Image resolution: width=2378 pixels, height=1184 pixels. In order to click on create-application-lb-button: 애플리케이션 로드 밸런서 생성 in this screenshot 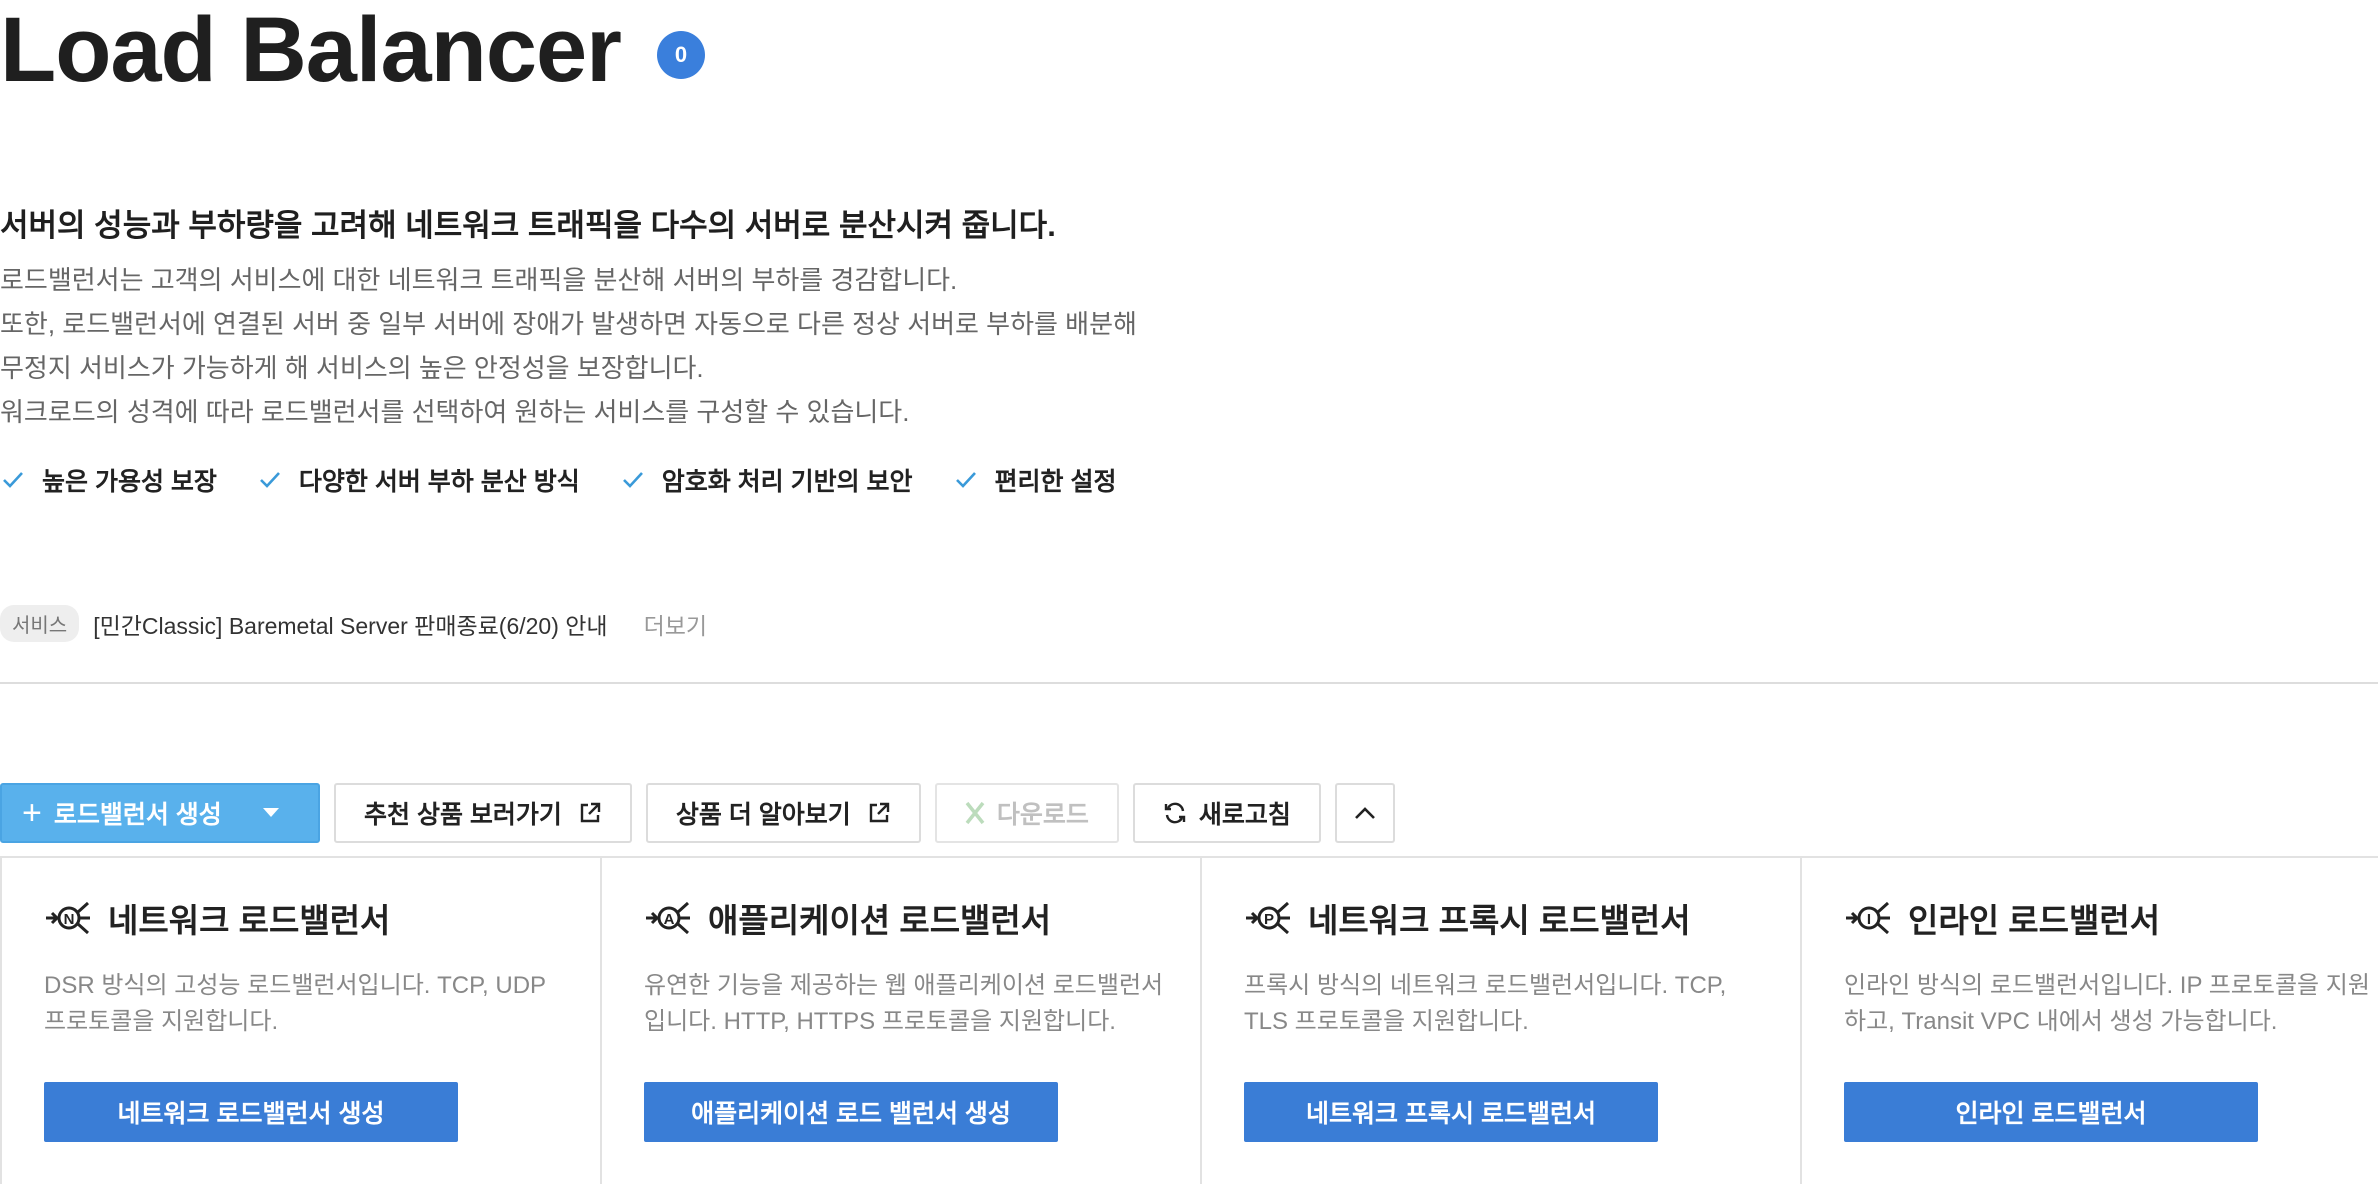, I will do `click(851, 1112)`.